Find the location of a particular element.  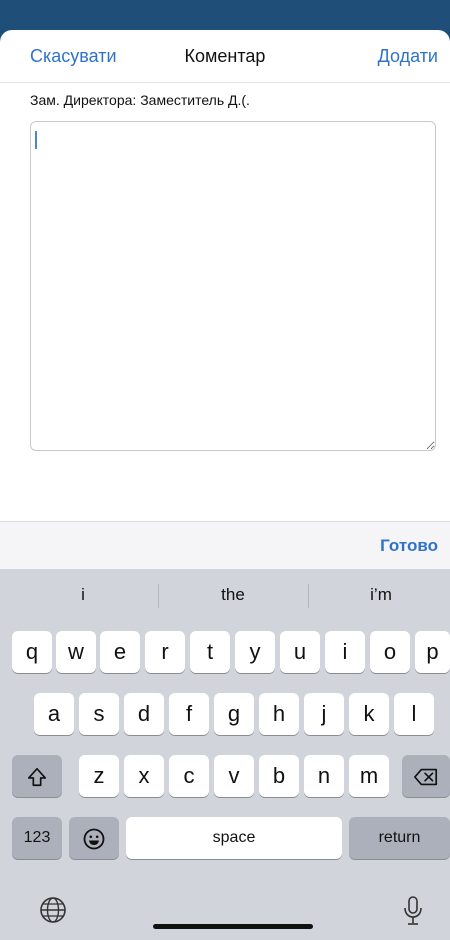

space-key: space is located at coordinates (234, 838).